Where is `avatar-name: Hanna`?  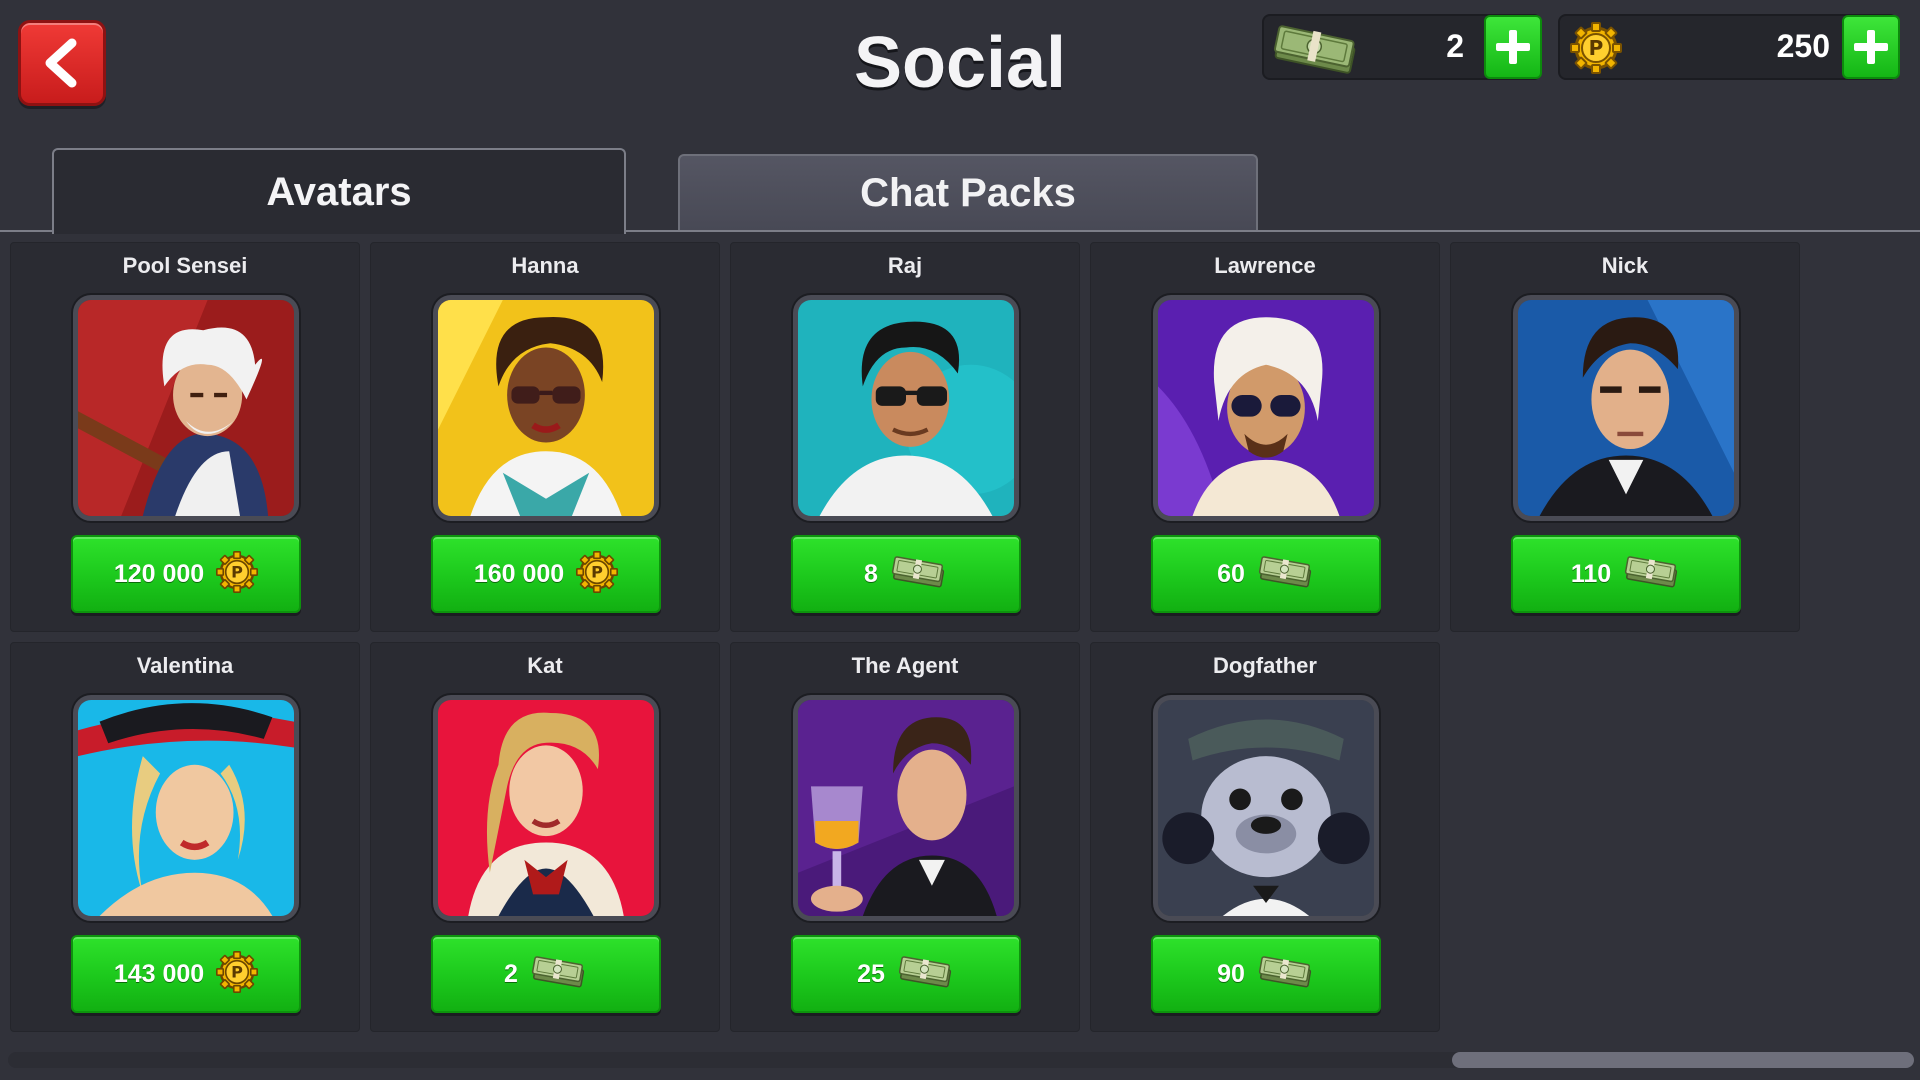
avatar-name: Hanna is located at coordinates (545, 265).